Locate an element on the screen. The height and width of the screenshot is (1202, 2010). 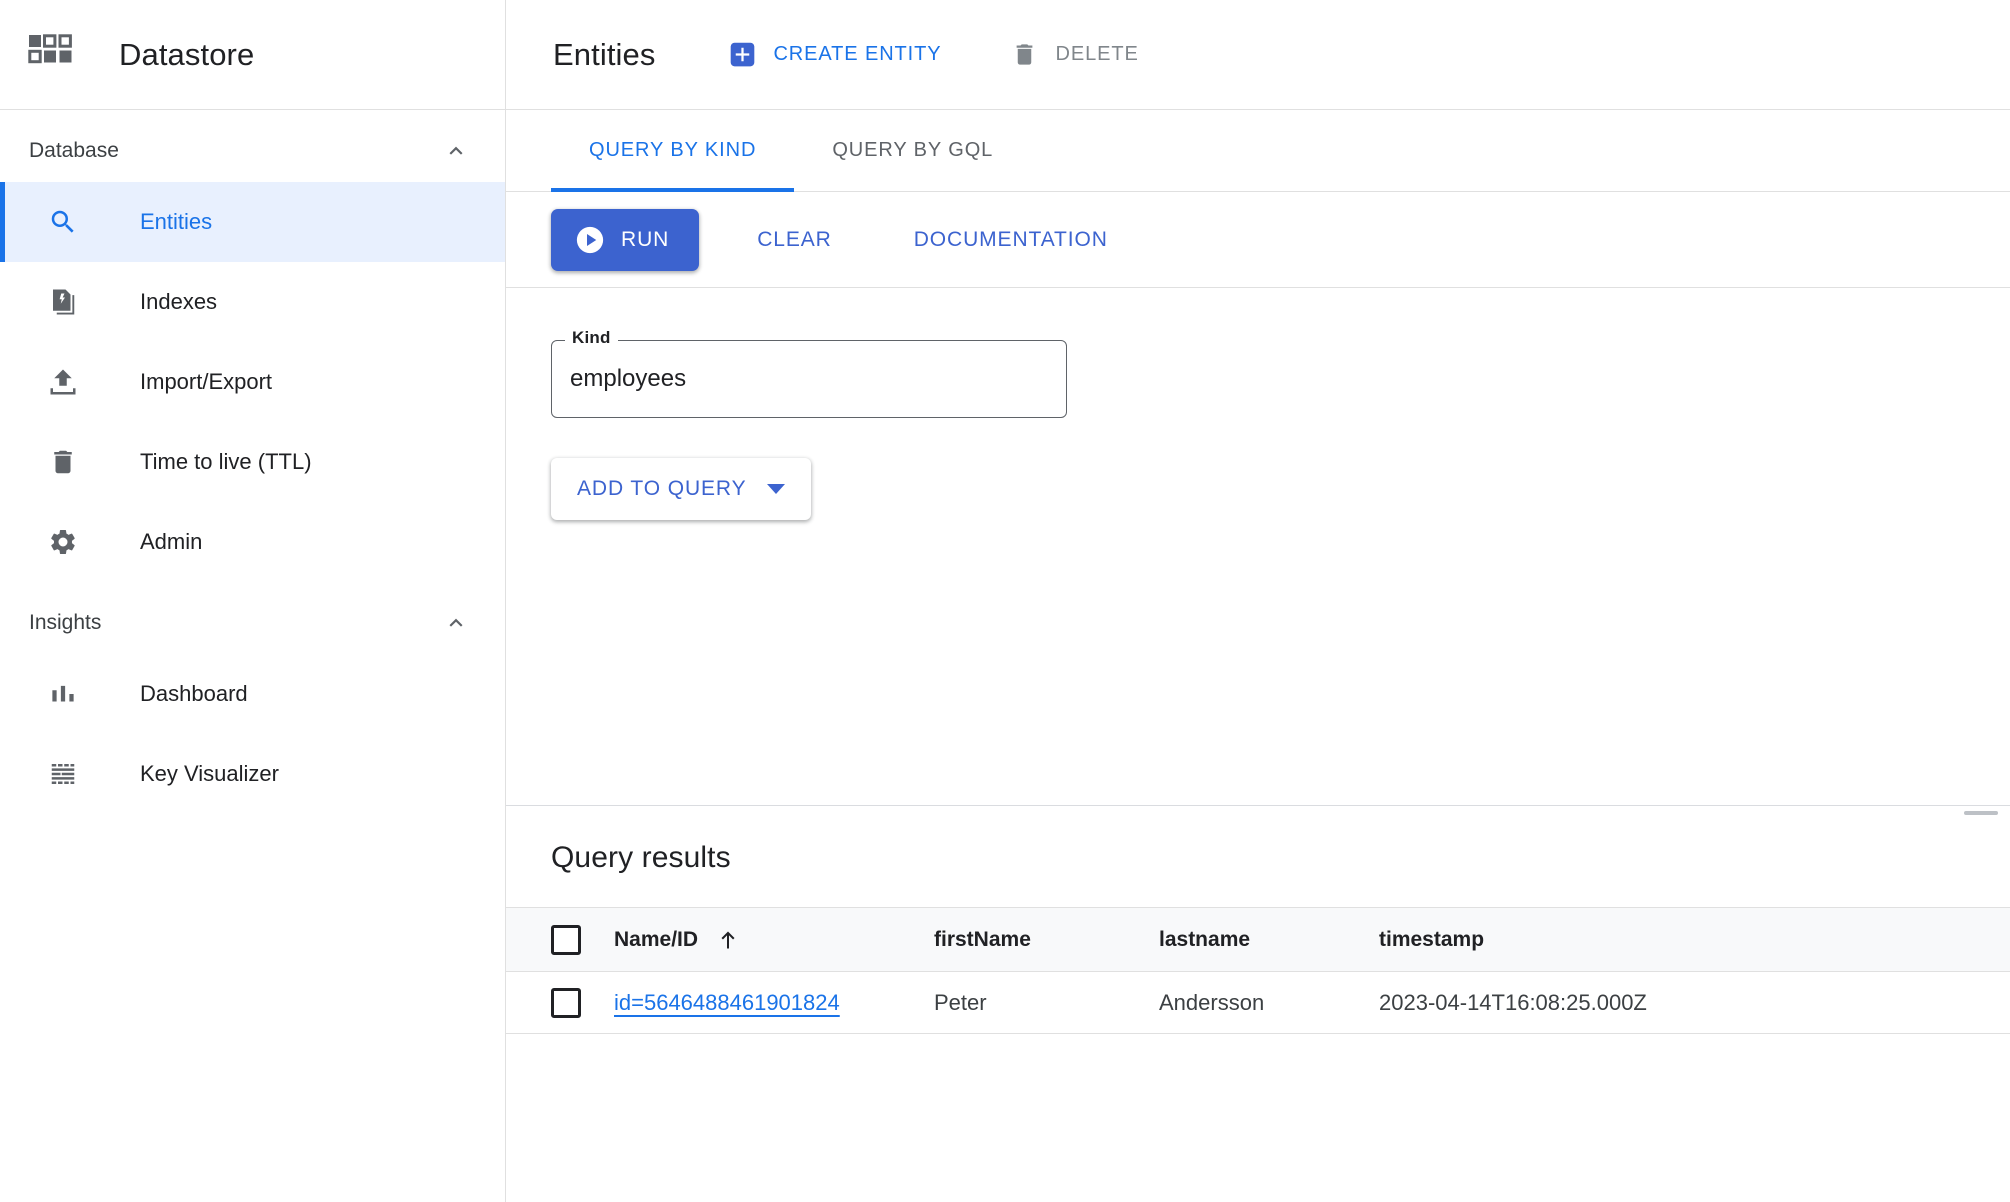
delete-label: DELETE is located at coordinates (1097, 54).